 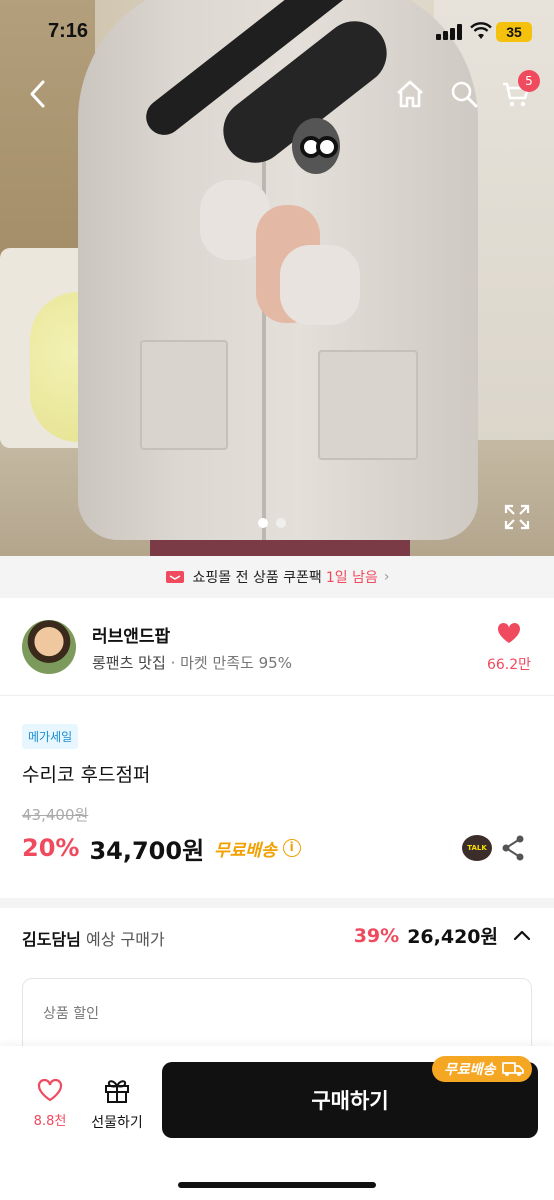 I want to click on wishlist-count: 8.8천, so click(x=50, y=1121).